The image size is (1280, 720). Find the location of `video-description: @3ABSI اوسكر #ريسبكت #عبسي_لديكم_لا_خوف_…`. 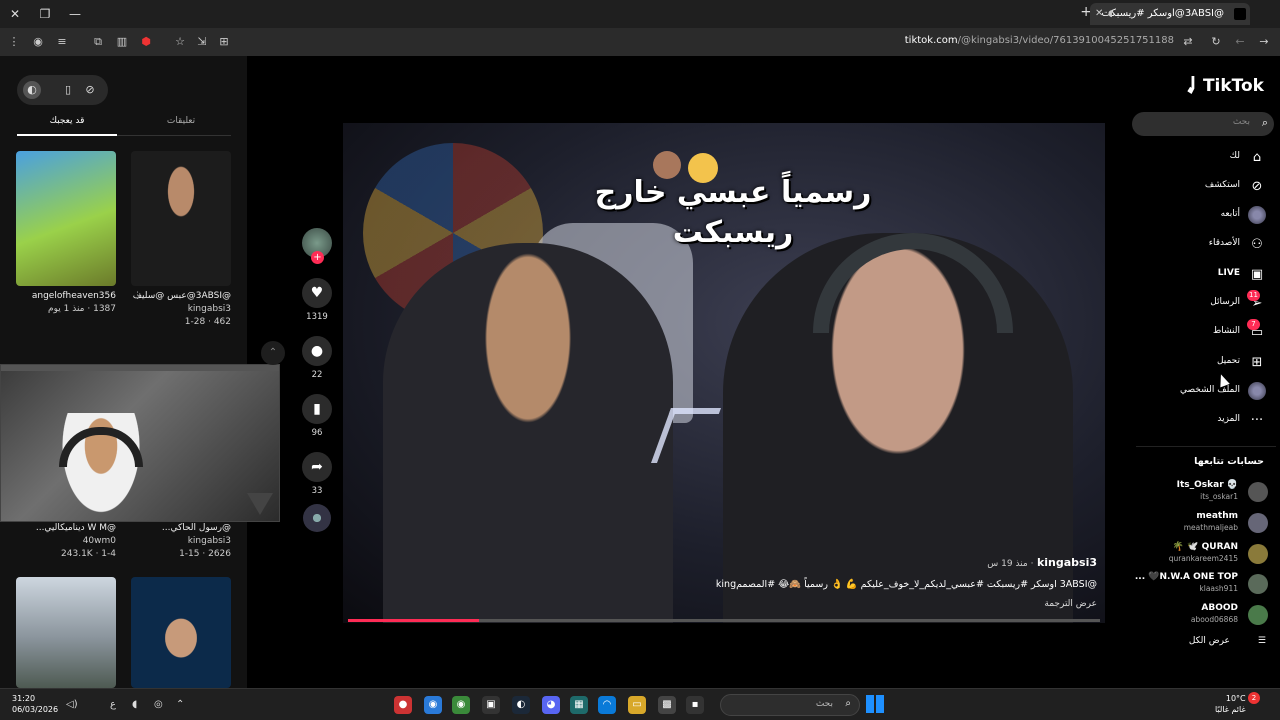

video-description: @3ABSI اوسكر #ريسبكت #عبسي_لديكم_لا_خوف_… is located at coordinates (906, 584).